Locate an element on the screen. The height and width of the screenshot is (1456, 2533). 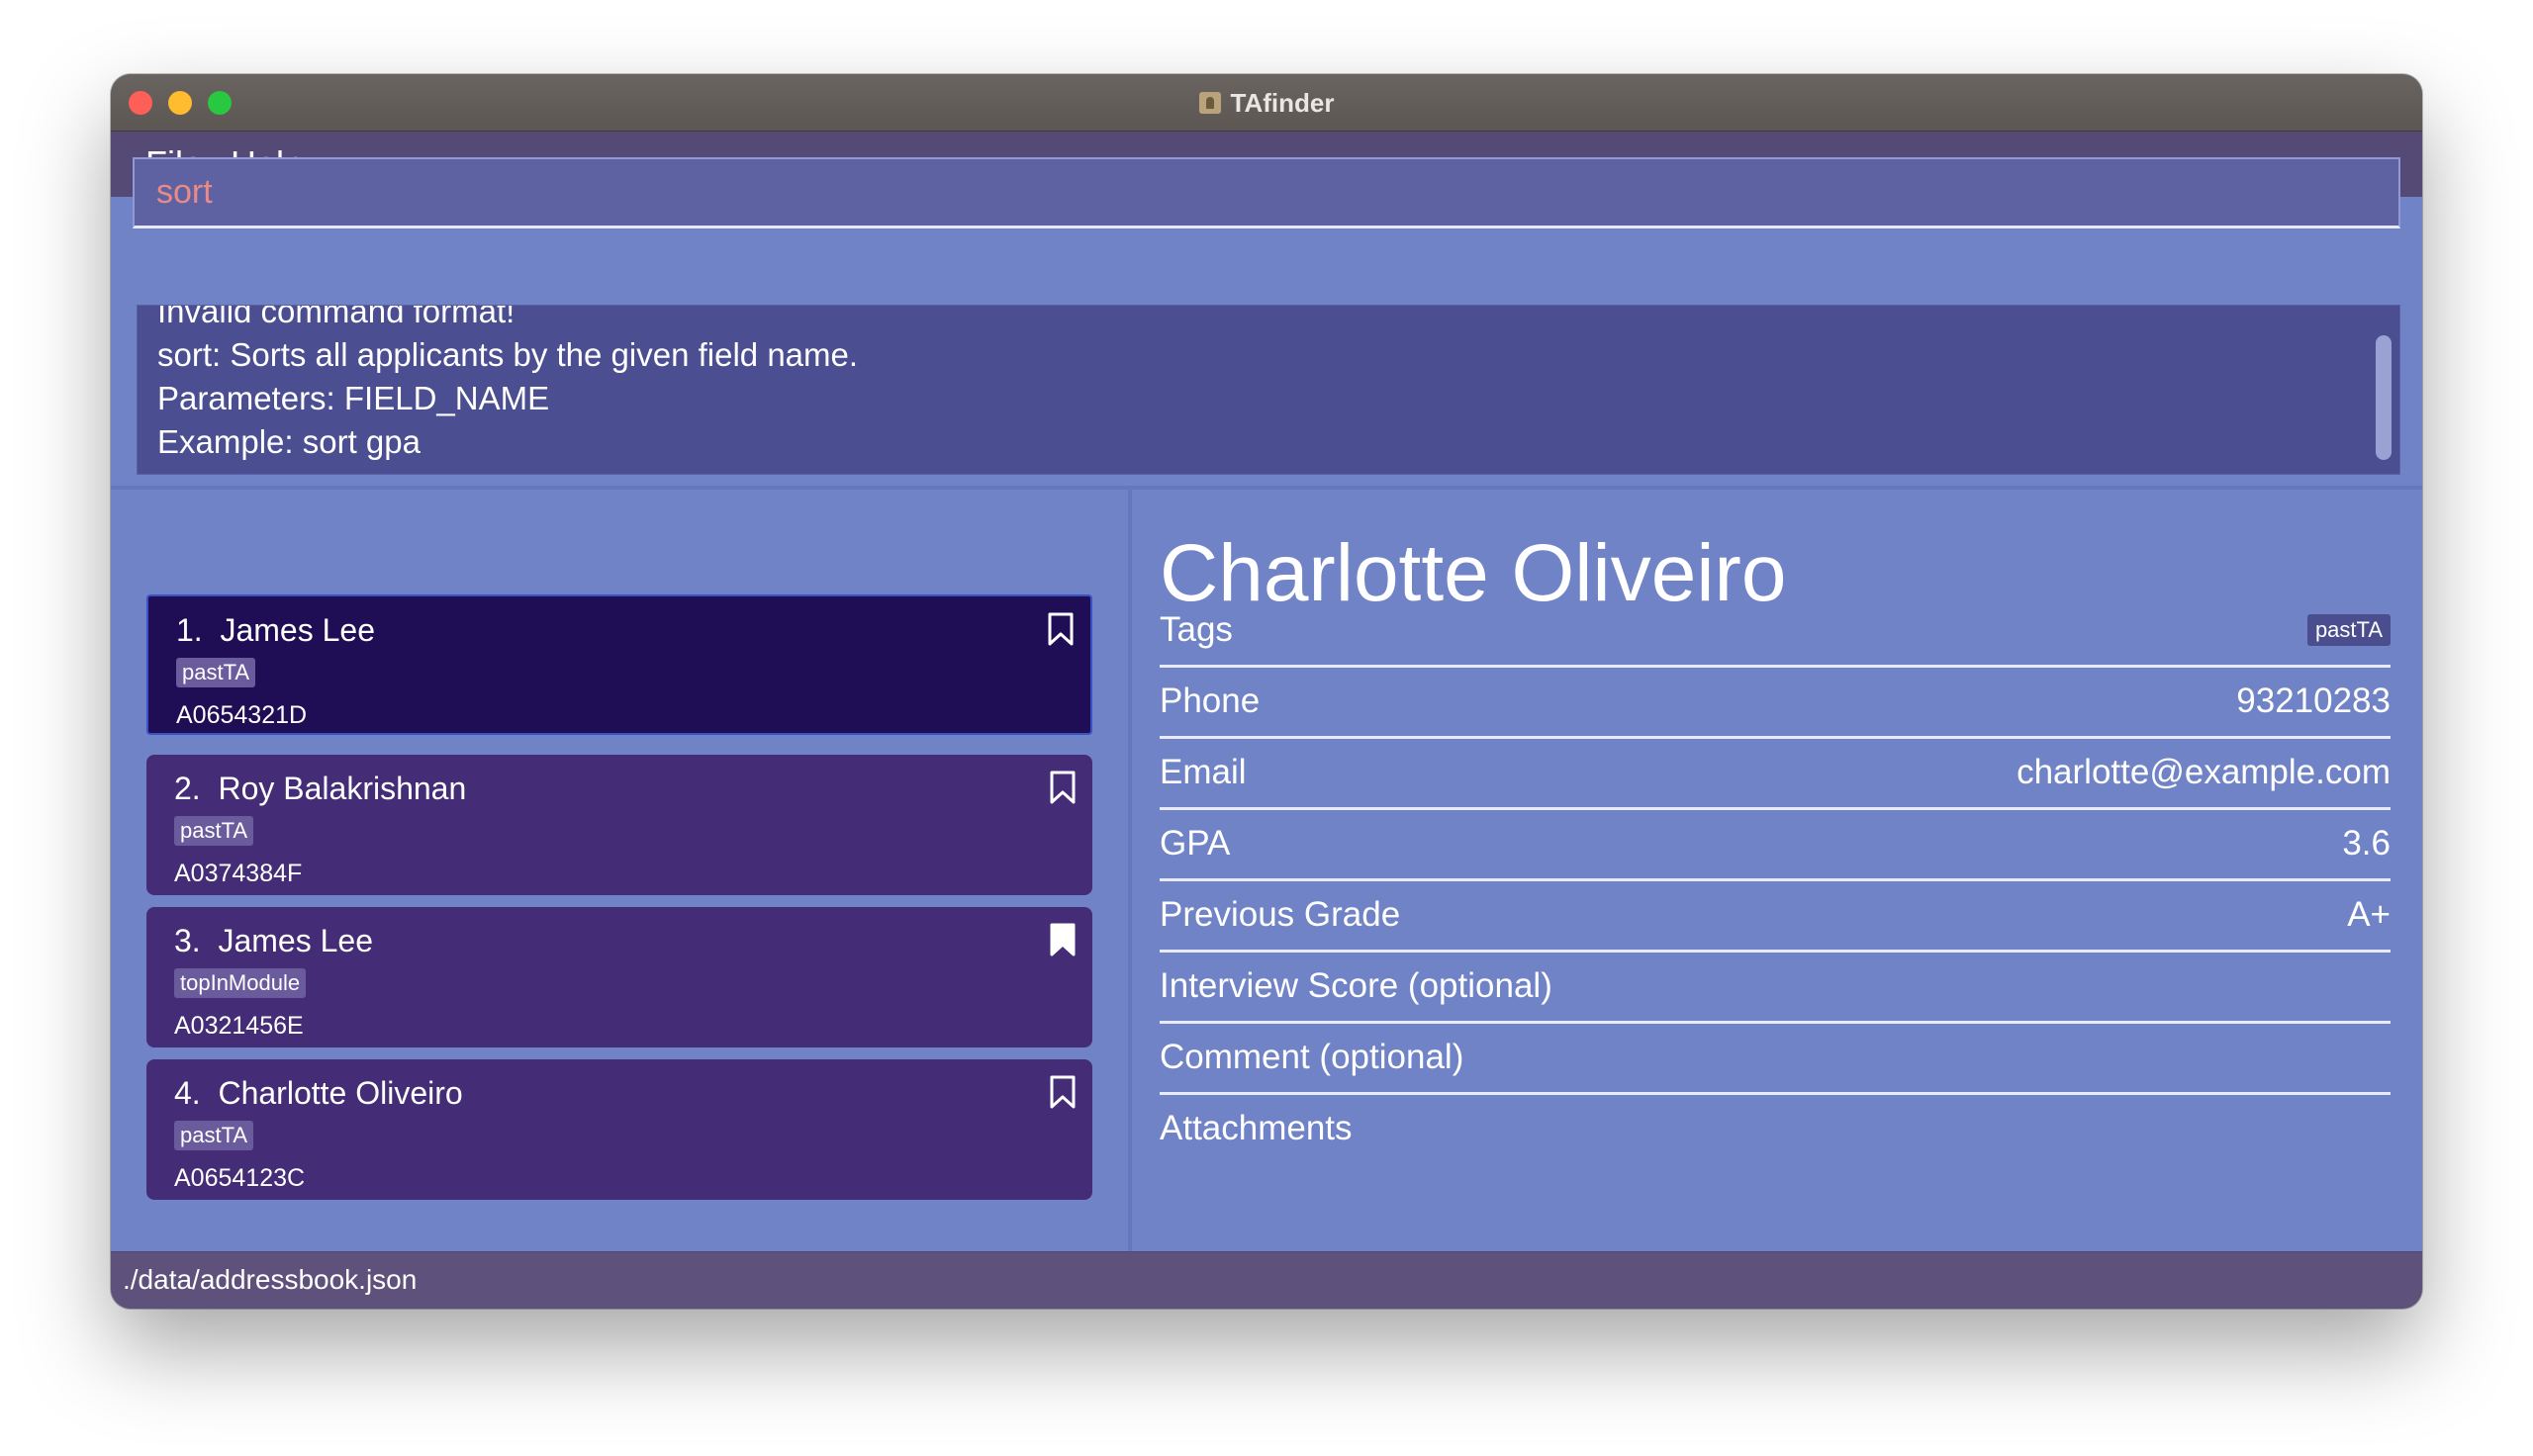
tags-label: Tags is located at coordinates (1196, 629).